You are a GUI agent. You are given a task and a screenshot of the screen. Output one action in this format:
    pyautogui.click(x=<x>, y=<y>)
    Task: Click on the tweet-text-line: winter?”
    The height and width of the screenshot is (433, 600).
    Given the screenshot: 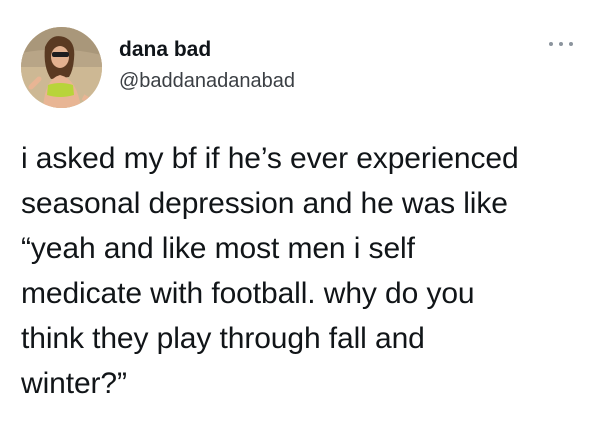 What is the action you would take?
    pyautogui.click(x=74, y=383)
    